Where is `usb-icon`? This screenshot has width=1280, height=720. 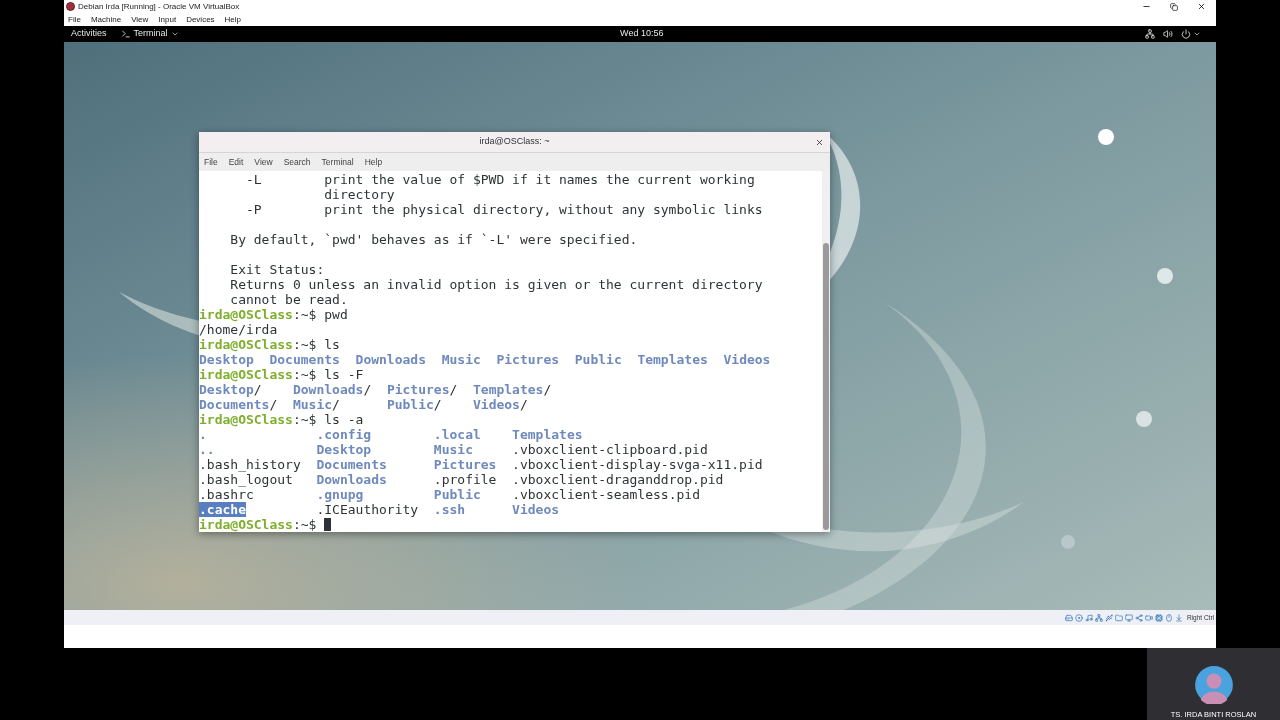 usb-icon is located at coordinates (1108, 617).